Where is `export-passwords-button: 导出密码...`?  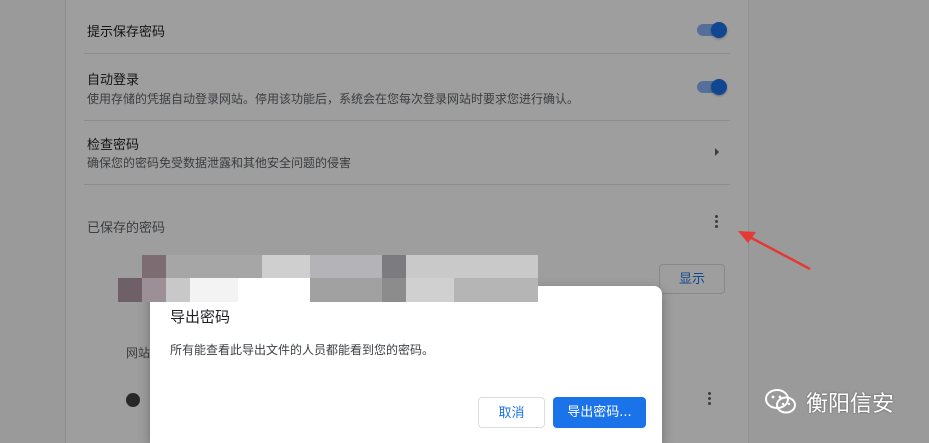
export-passwords-button: 导出密码... is located at coordinates (599, 412).